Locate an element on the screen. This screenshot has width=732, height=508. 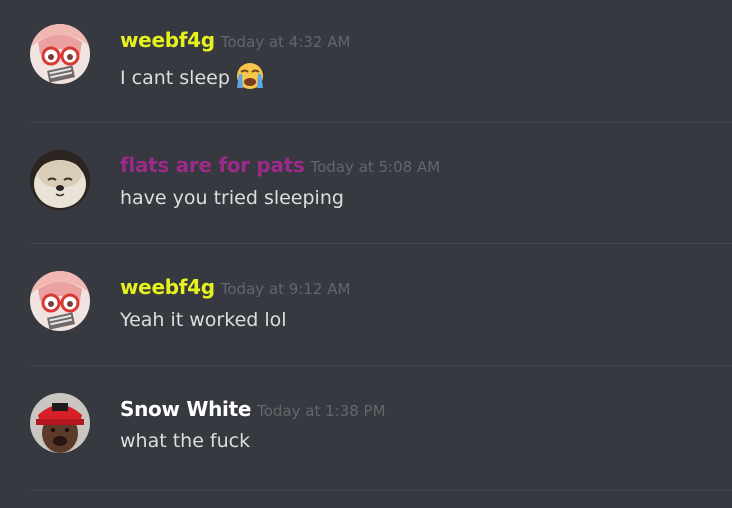
message-header: flats are for pats Today at 5:08 AM is located at coordinates (280, 167).